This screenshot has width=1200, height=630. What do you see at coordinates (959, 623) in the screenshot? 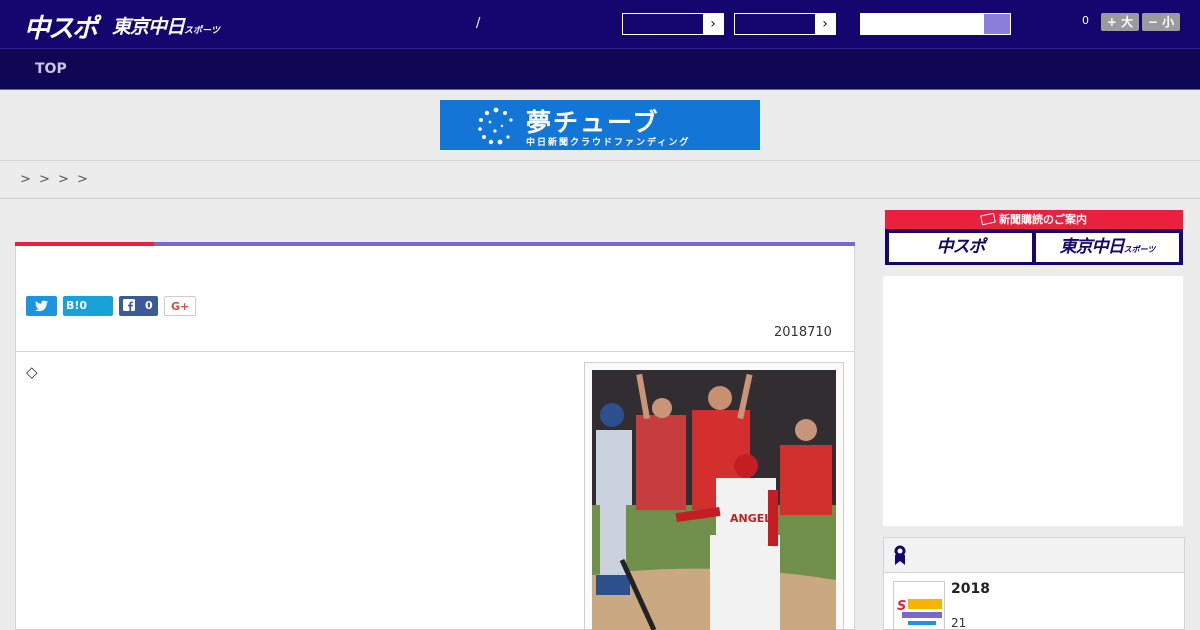
I see `ranking-item-count: 21` at bounding box center [959, 623].